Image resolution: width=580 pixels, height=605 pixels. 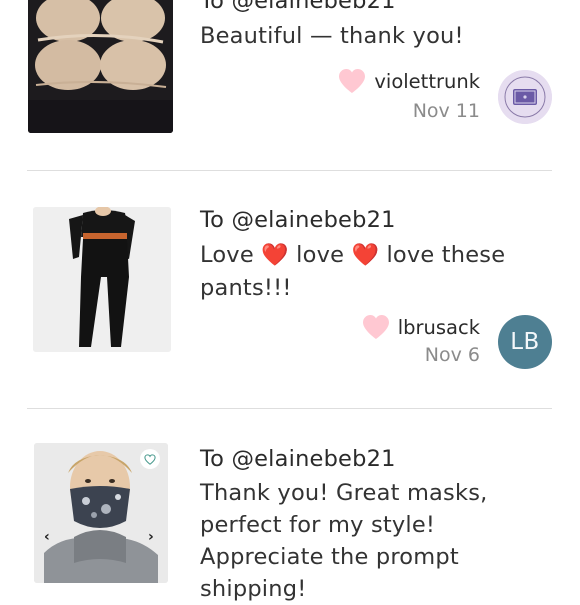 What do you see at coordinates (439, 327) in the screenshot?
I see `reviewer-username: lbrusack` at bounding box center [439, 327].